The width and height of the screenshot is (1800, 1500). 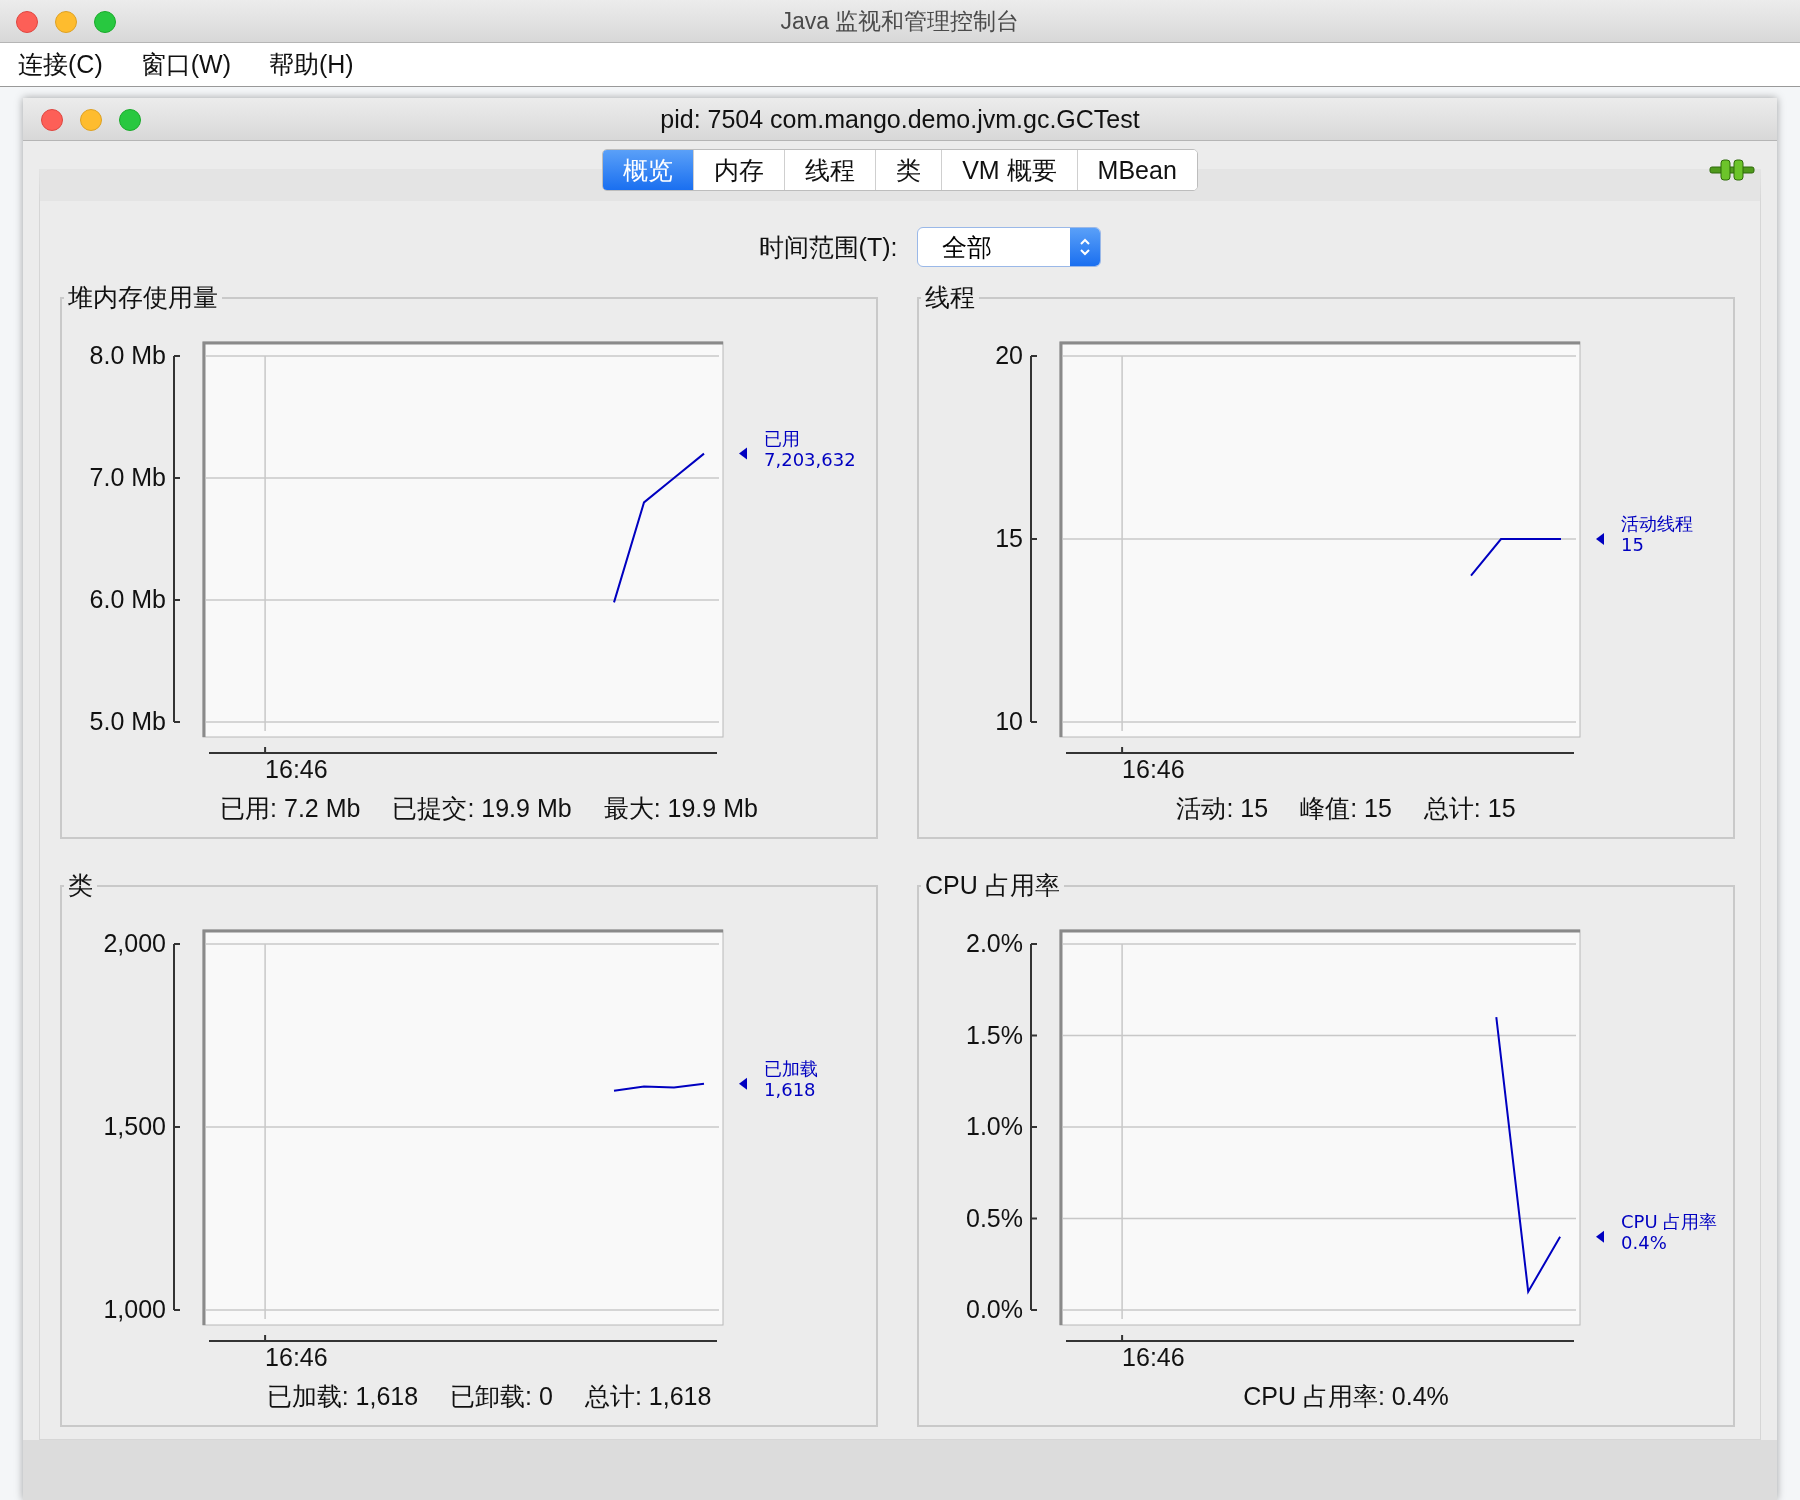 I want to click on stat-text: CPU 占用率: 0.4%, so click(x=1346, y=1396).